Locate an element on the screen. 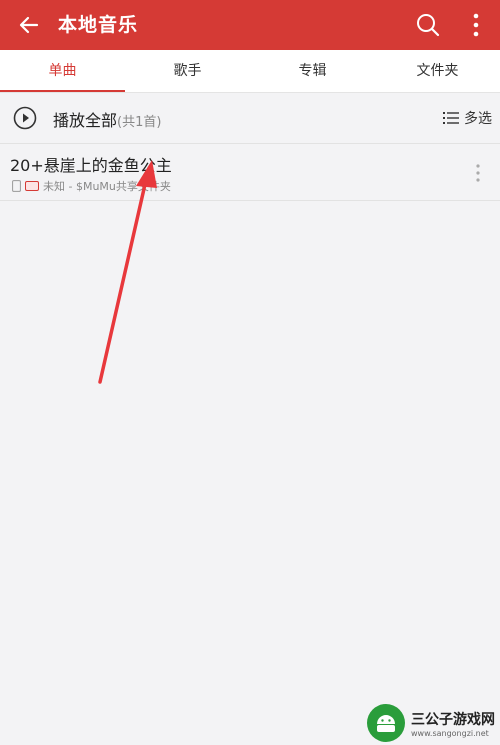 Image resolution: width=500 pixels, height=745 pixels. tab-label: 歌手 is located at coordinates (187, 71).